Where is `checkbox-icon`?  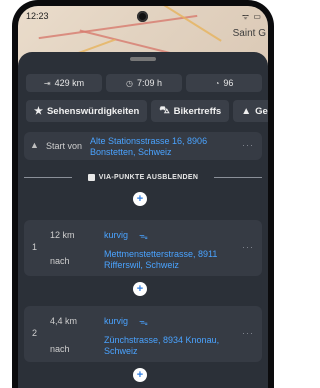
checkbox-icon is located at coordinates (91, 177).